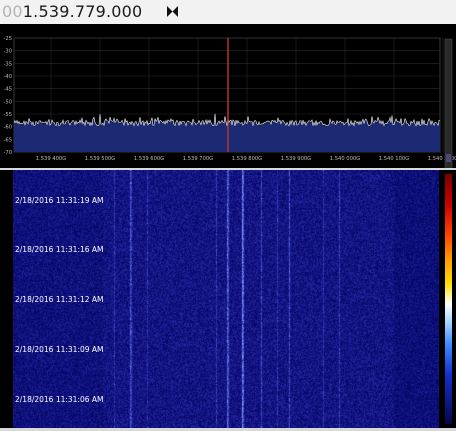 Image resolution: width=456 pixels, height=431 pixels. What do you see at coordinates (172, 11) in the screenshot?
I see `bowtie-icon` at bounding box center [172, 11].